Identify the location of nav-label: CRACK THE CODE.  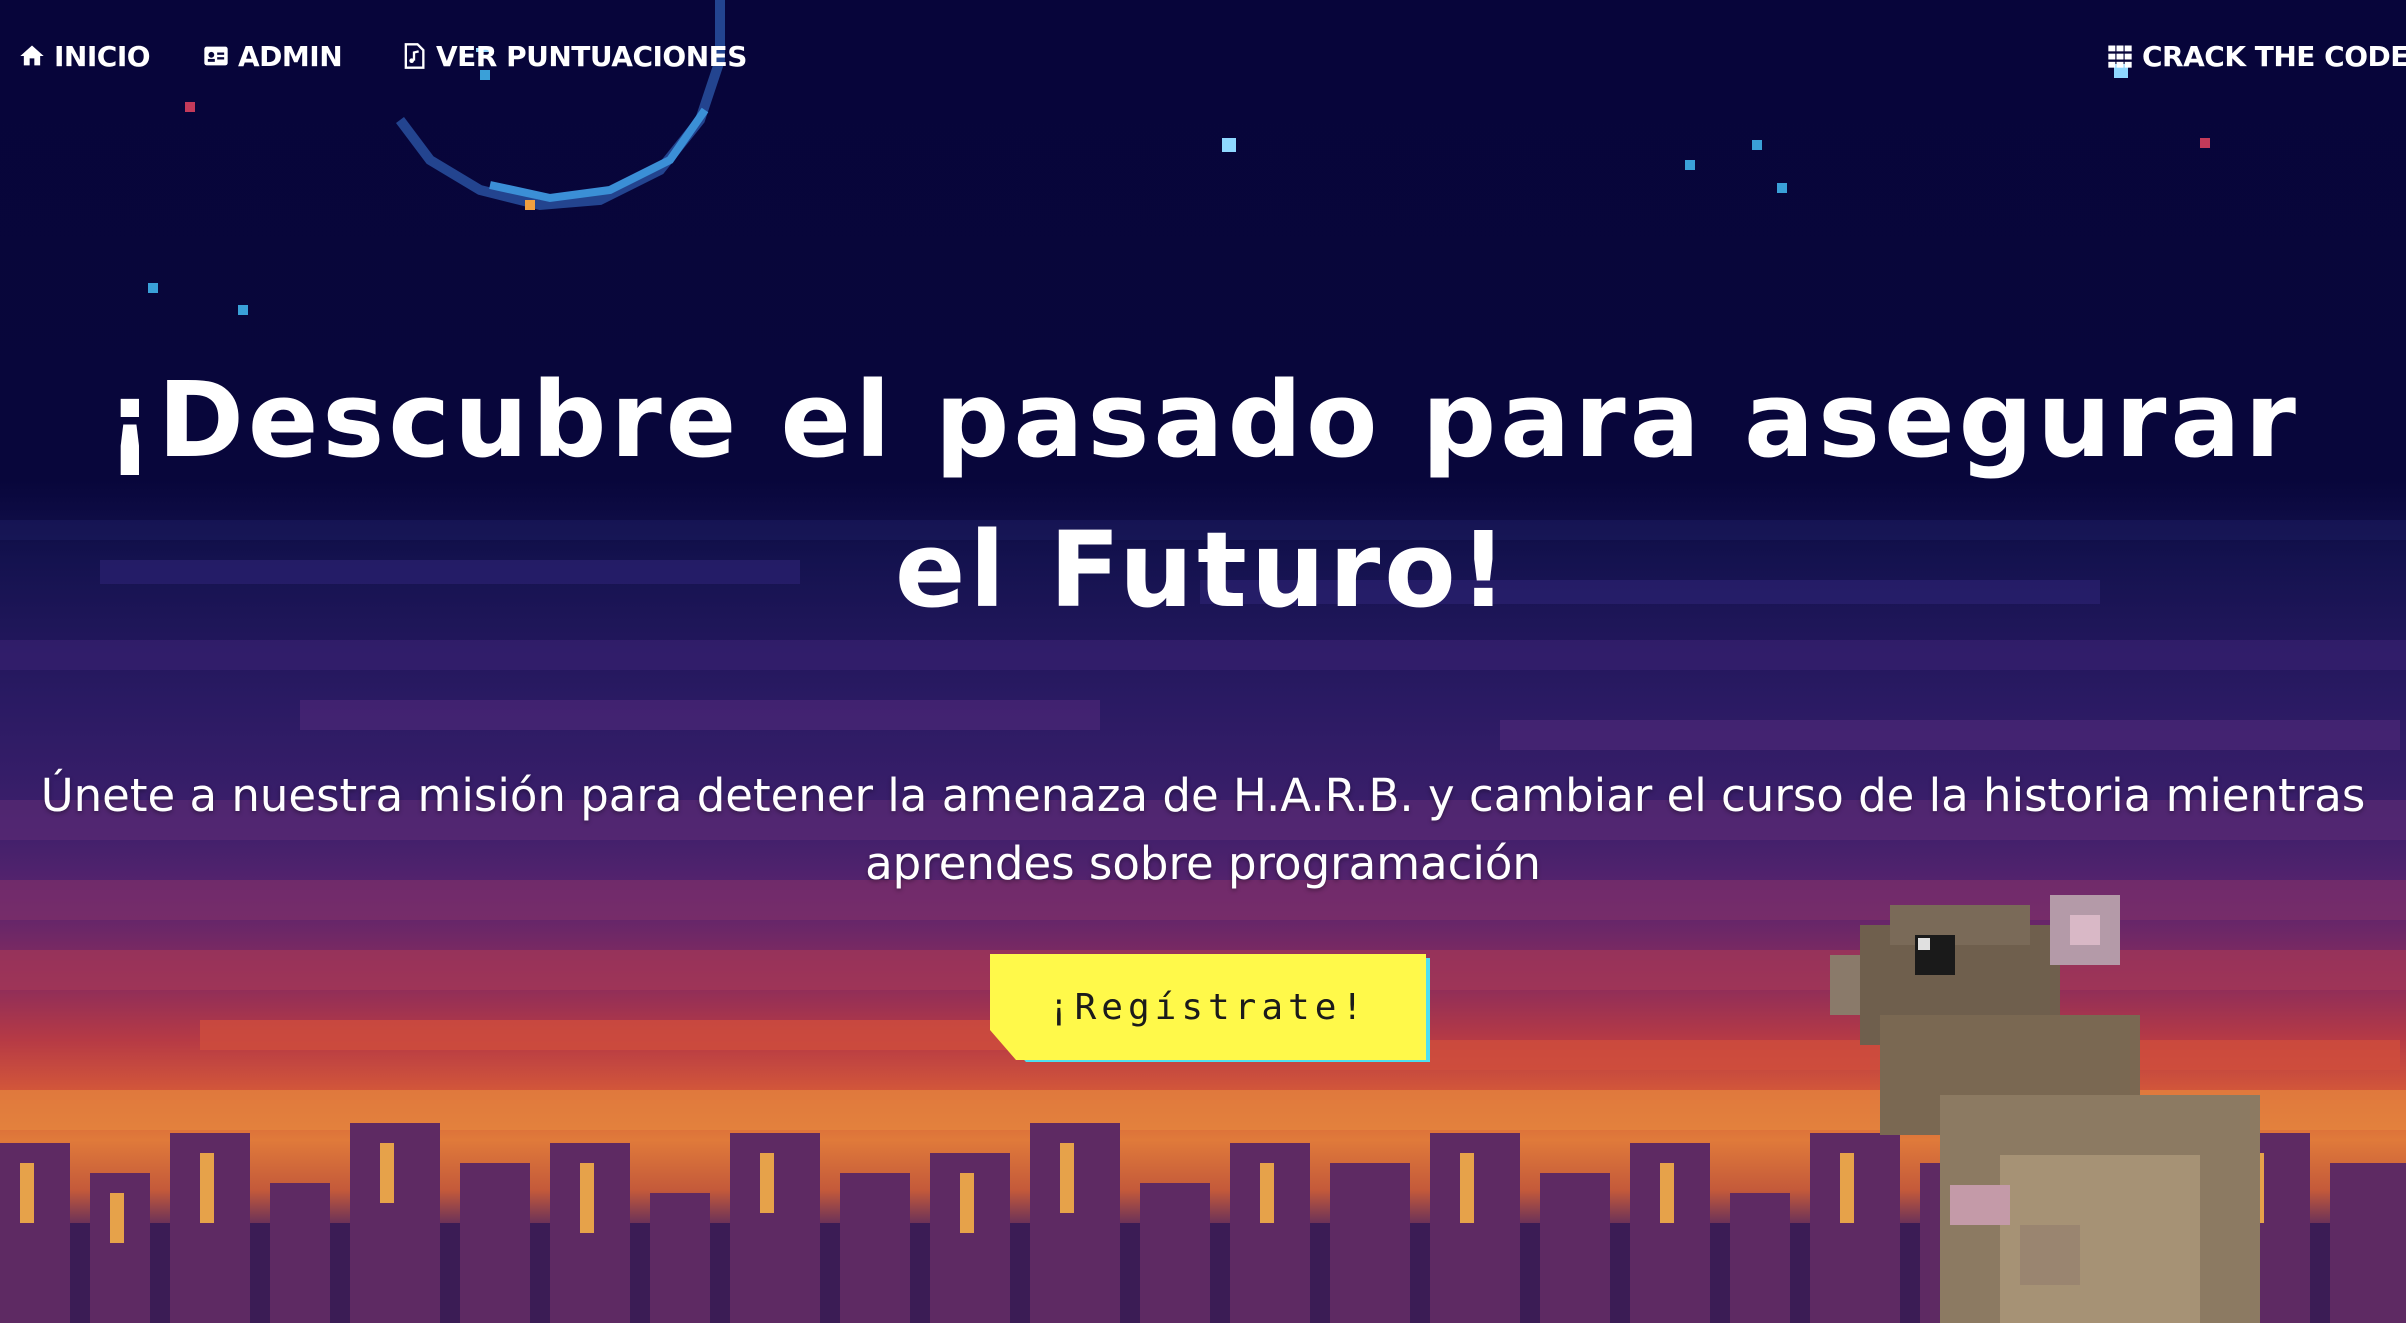
(2274, 56).